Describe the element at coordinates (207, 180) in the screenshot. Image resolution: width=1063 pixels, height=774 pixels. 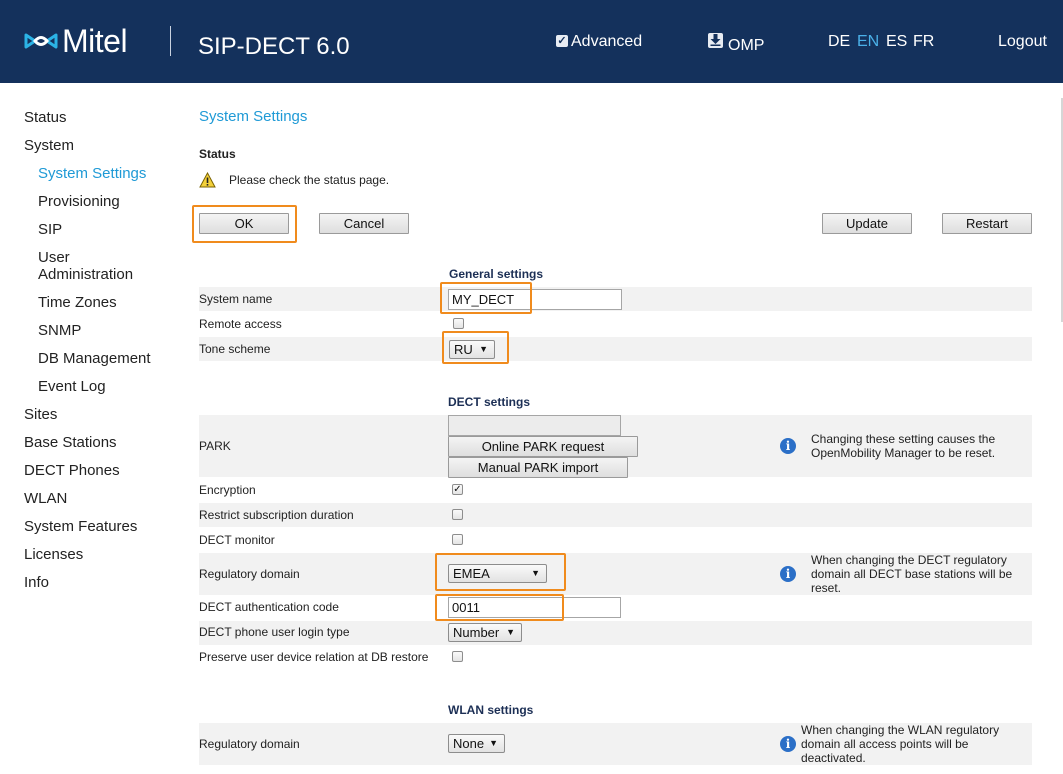
I see `warning-icon` at that location.